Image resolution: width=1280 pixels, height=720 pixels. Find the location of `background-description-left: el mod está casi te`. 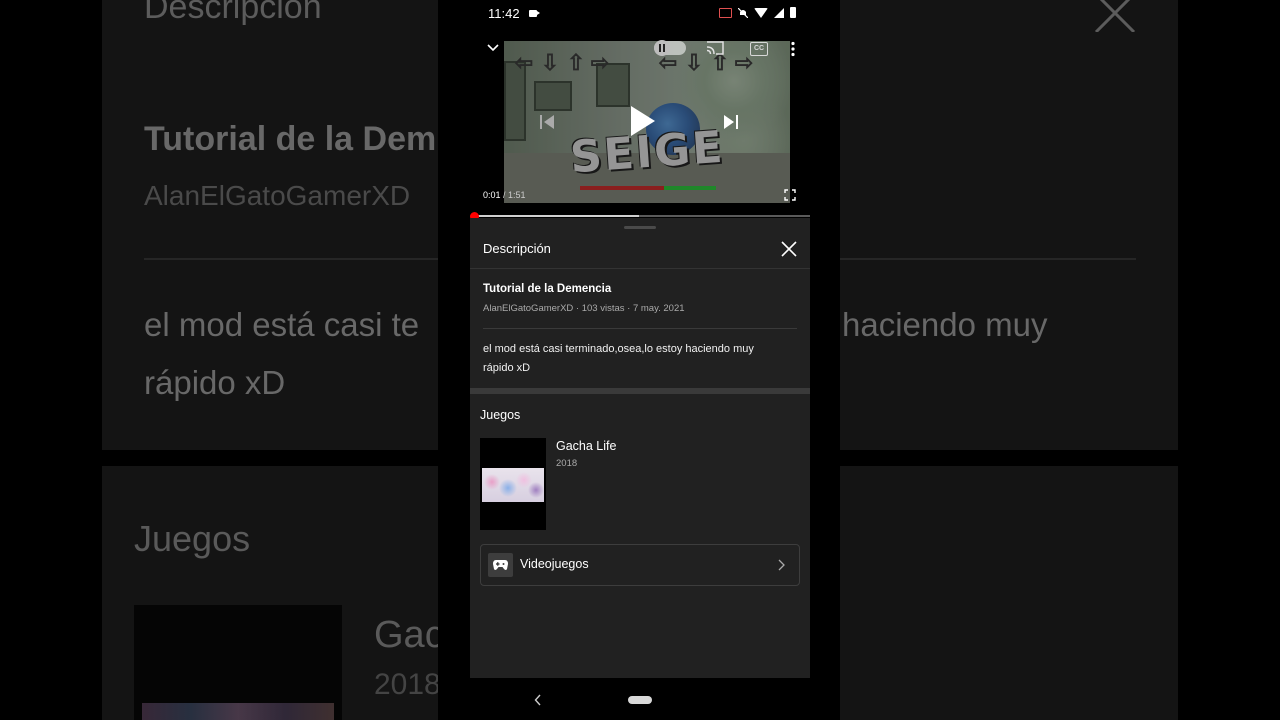

background-description-left: el mod está casi te is located at coordinates (282, 324).